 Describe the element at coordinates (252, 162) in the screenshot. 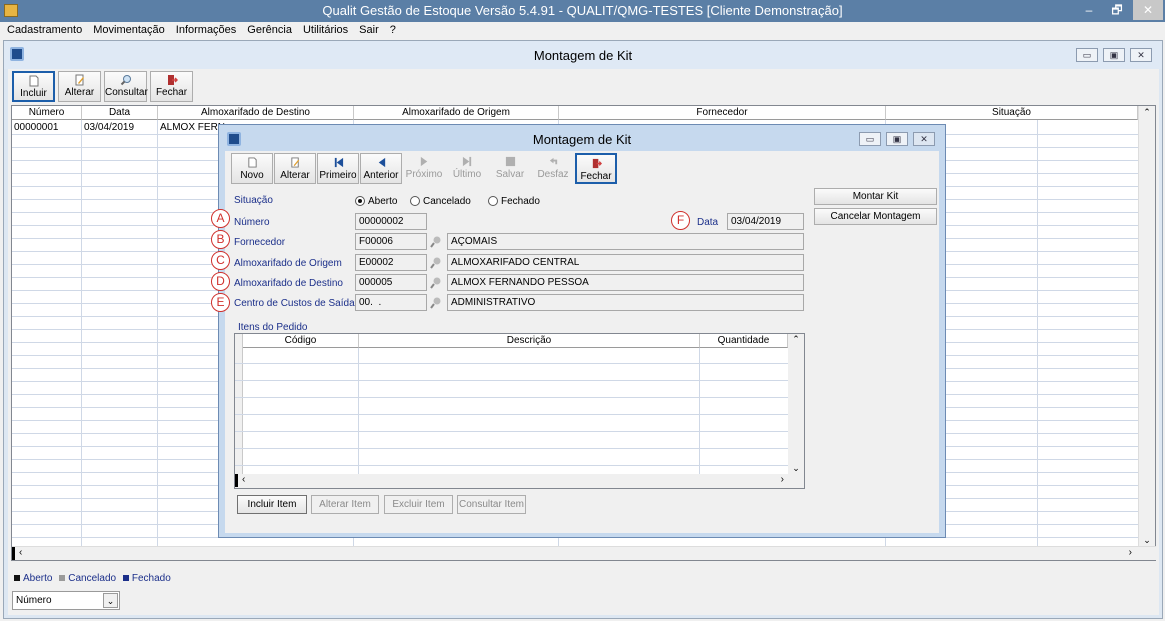

I see `new-document-icon` at that location.